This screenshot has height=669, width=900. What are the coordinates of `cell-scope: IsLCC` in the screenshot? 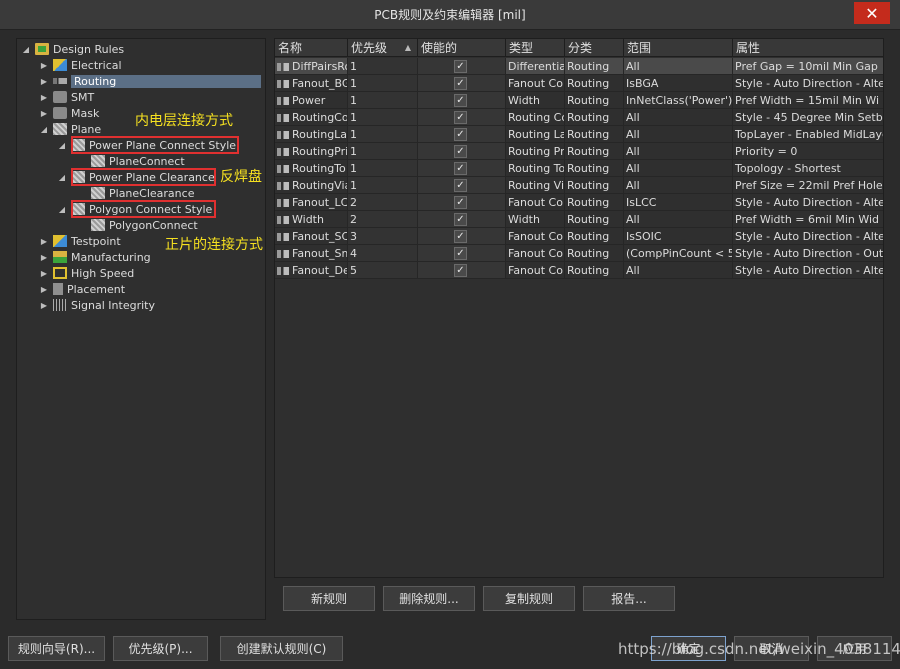 It's located at (678, 202).